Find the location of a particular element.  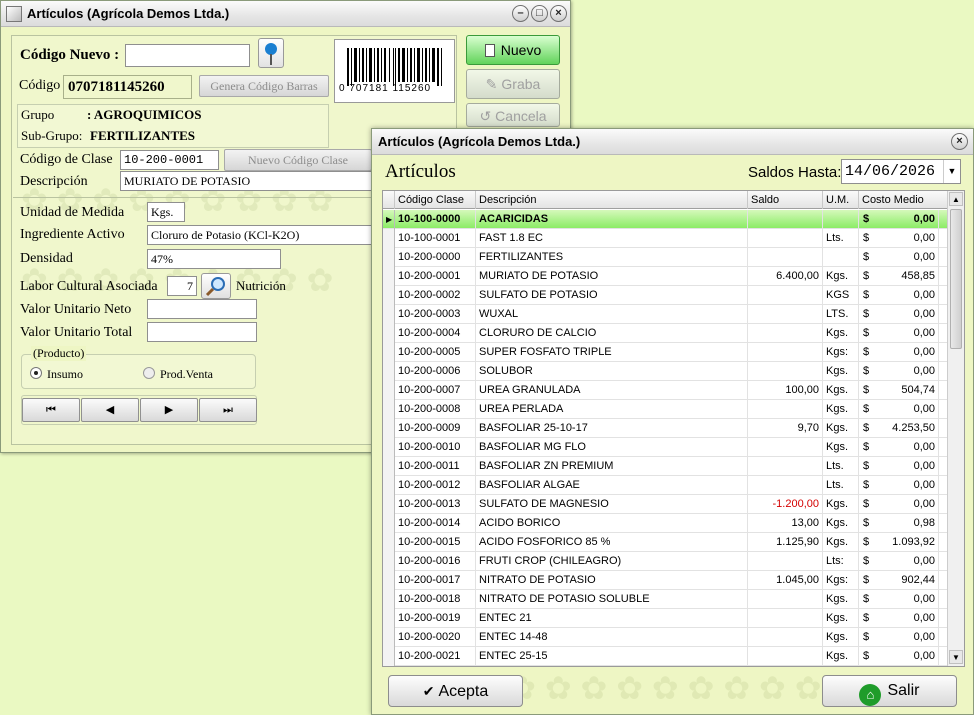

table-row: 10-100-0001 FAST 1.8 EC Lts. $0,00 is located at coordinates (665, 238).